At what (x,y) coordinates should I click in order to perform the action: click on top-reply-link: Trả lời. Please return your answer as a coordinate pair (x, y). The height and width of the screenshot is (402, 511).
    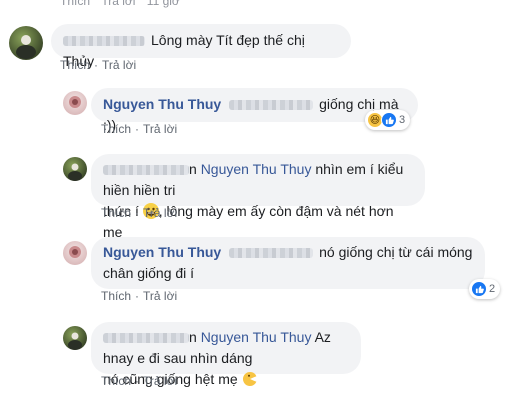
    Looking at the image, I should click on (118, 4).